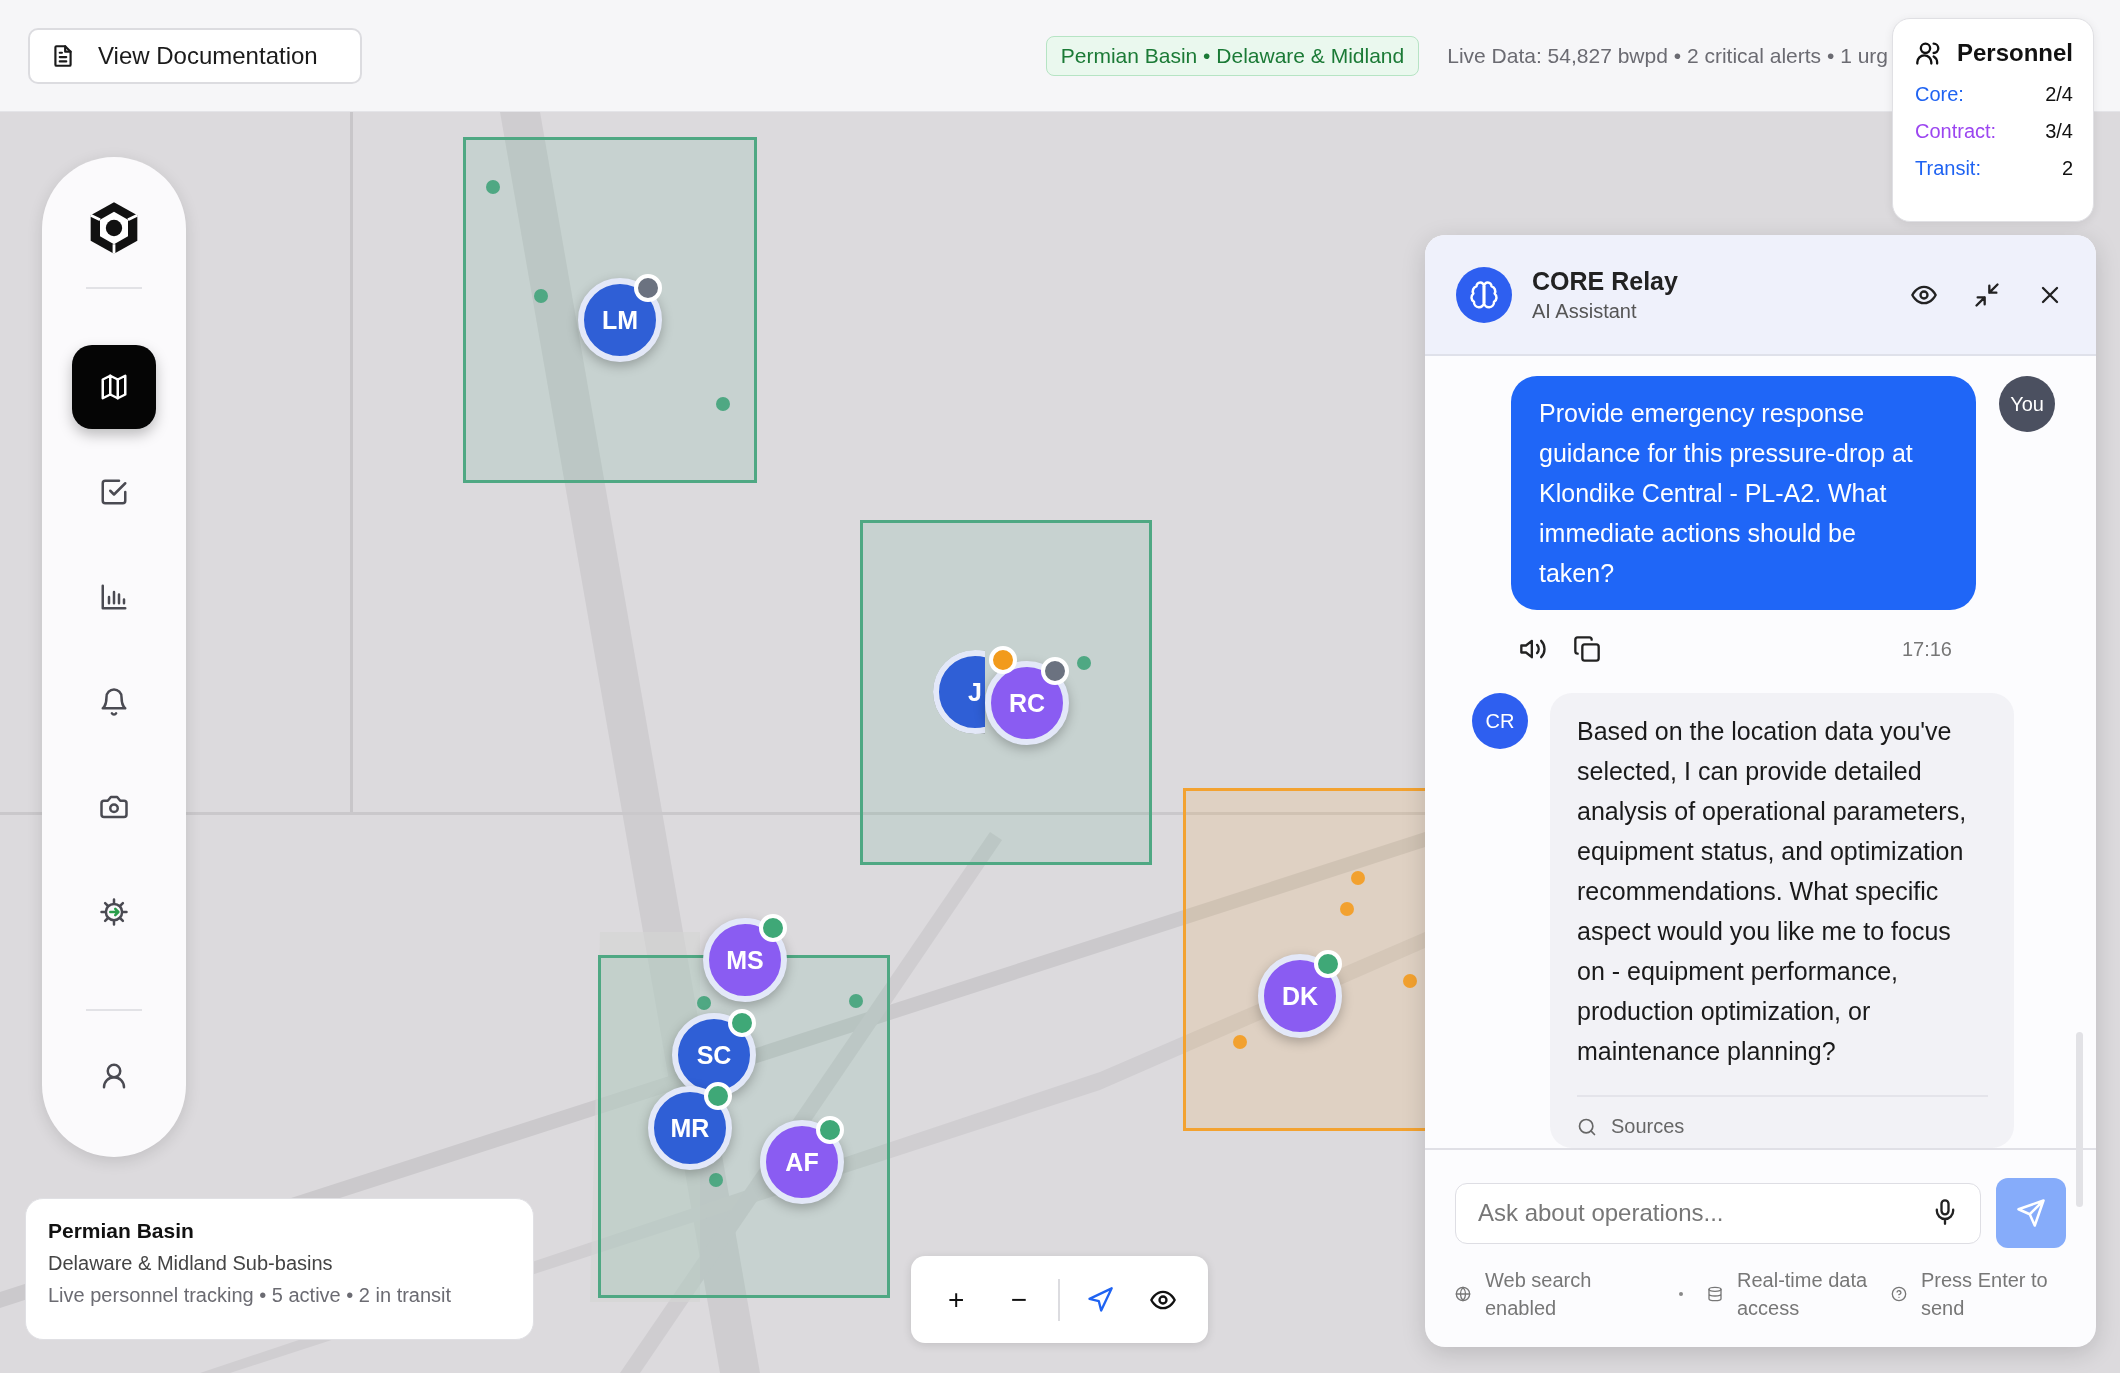 The height and width of the screenshot is (1373, 2120). What do you see at coordinates (250, 1295) in the screenshot?
I see `card-status: Live personnel tracking • 5 active • 2 in transit` at bounding box center [250, 1295].